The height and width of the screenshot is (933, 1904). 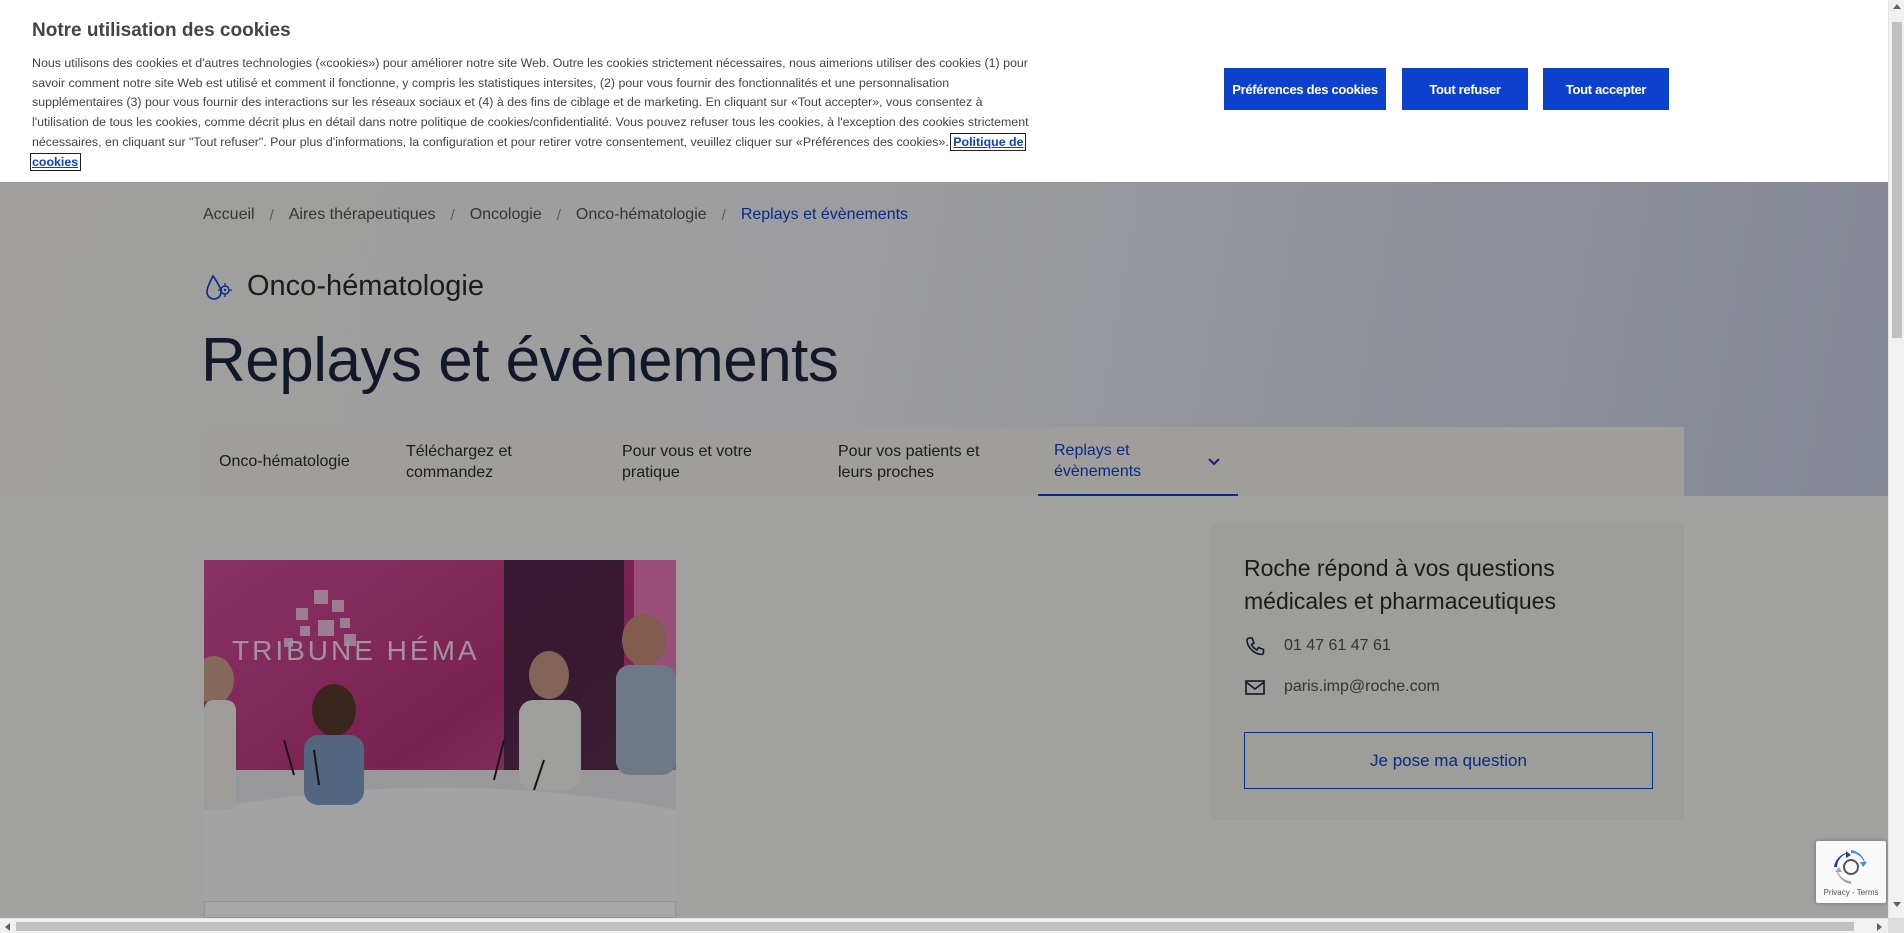 What do you see at coordinates (1850, 867) in the screenshot?
I see `recaptcha-icon` at bounding box center [1850, 867].